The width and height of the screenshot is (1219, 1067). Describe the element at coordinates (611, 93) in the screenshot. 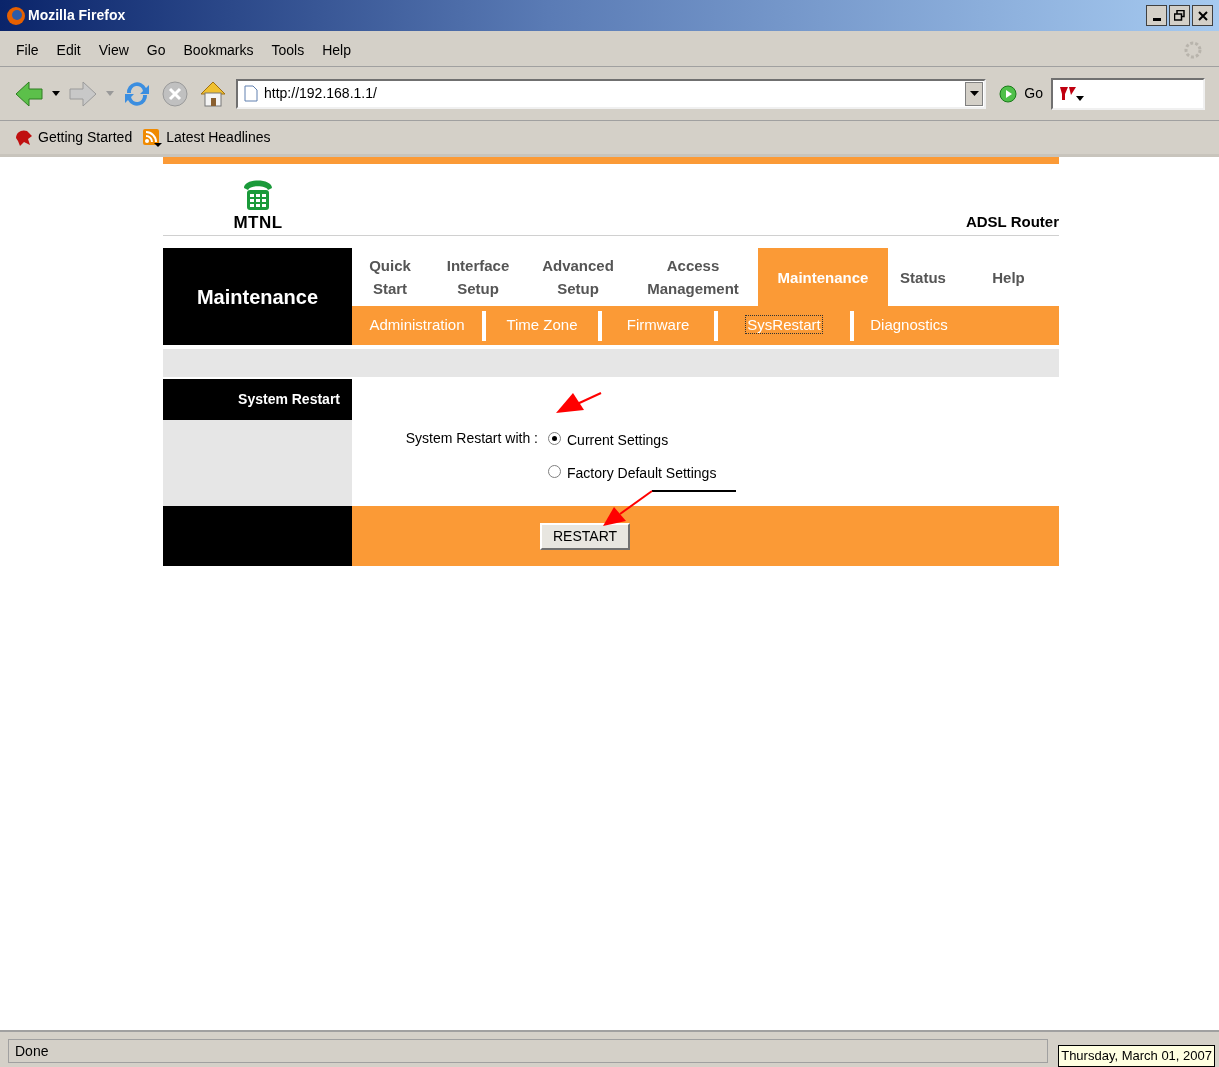

I see `address-field: http://192.168.1.1/` at that location.